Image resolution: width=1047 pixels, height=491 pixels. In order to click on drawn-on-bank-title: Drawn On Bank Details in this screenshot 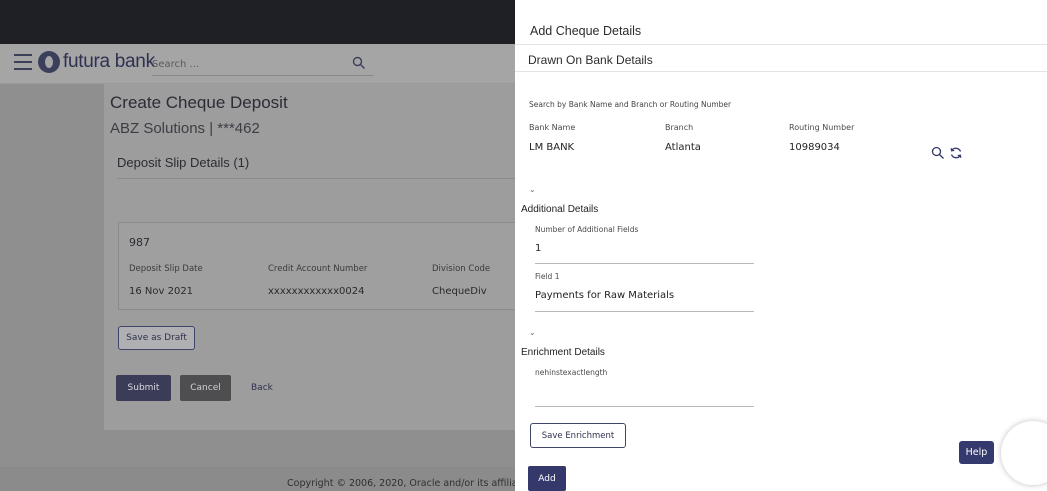, I will do `click(590, 60)`.